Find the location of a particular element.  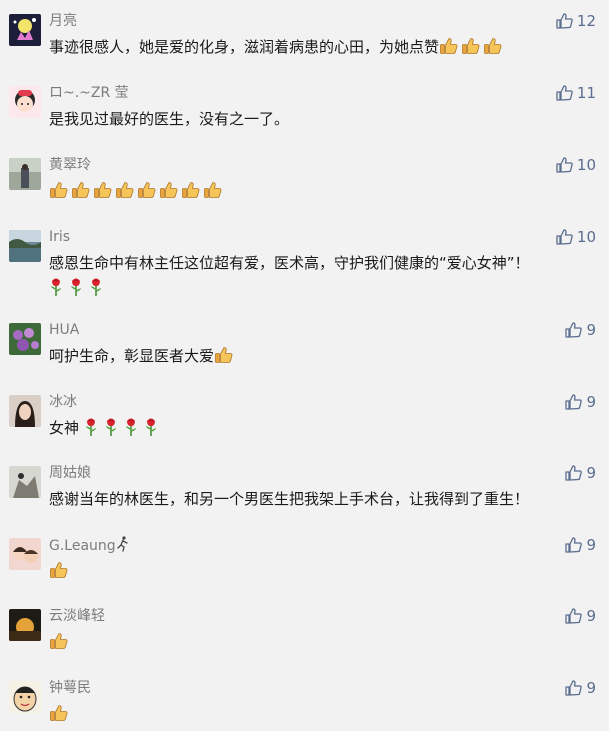

runner-icon is located at coordinates (122, 544).